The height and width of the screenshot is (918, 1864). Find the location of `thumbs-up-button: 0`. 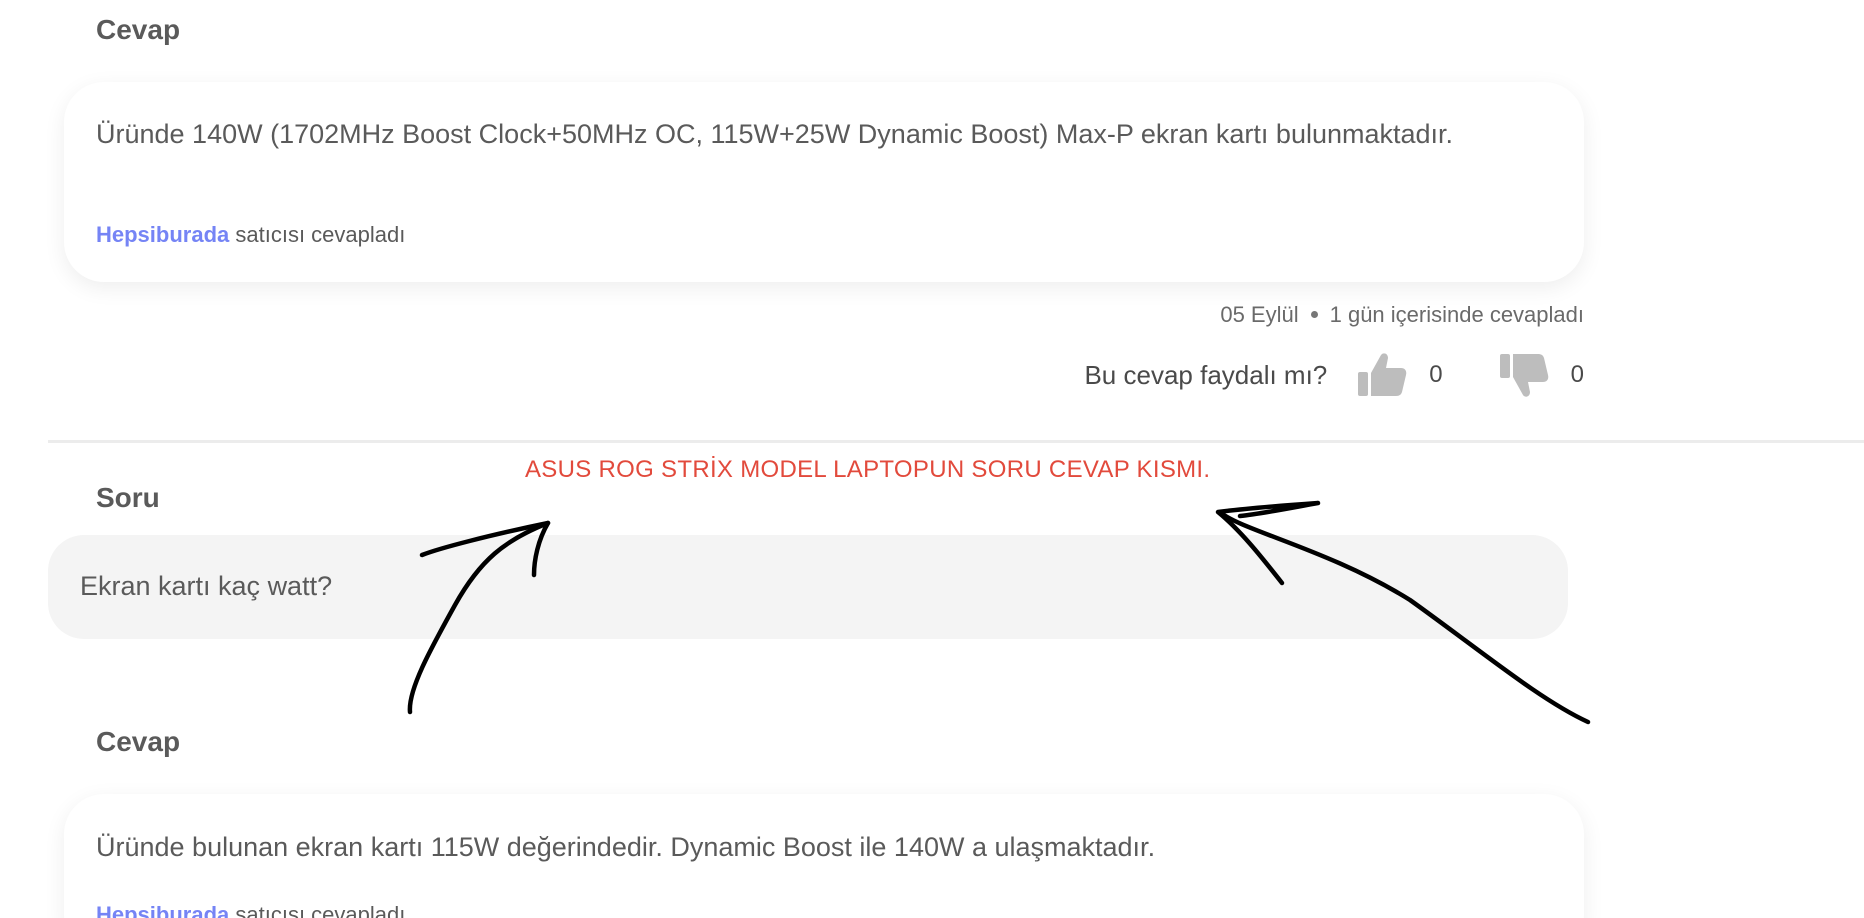

thumbs-up-button: 0 is located at coordinates (1400, 375).